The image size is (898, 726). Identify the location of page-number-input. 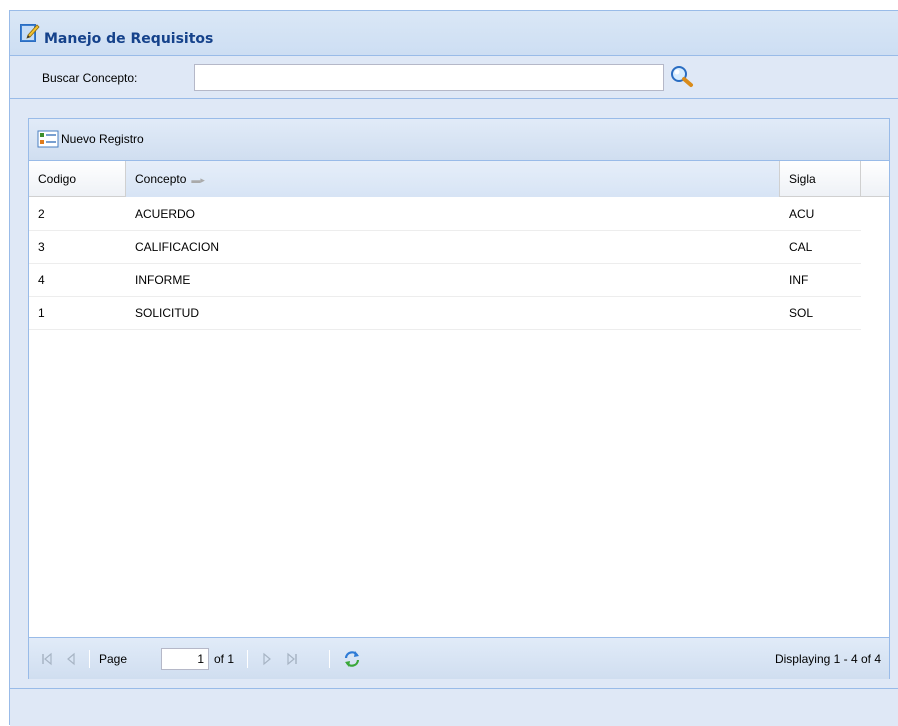
(185, 659).